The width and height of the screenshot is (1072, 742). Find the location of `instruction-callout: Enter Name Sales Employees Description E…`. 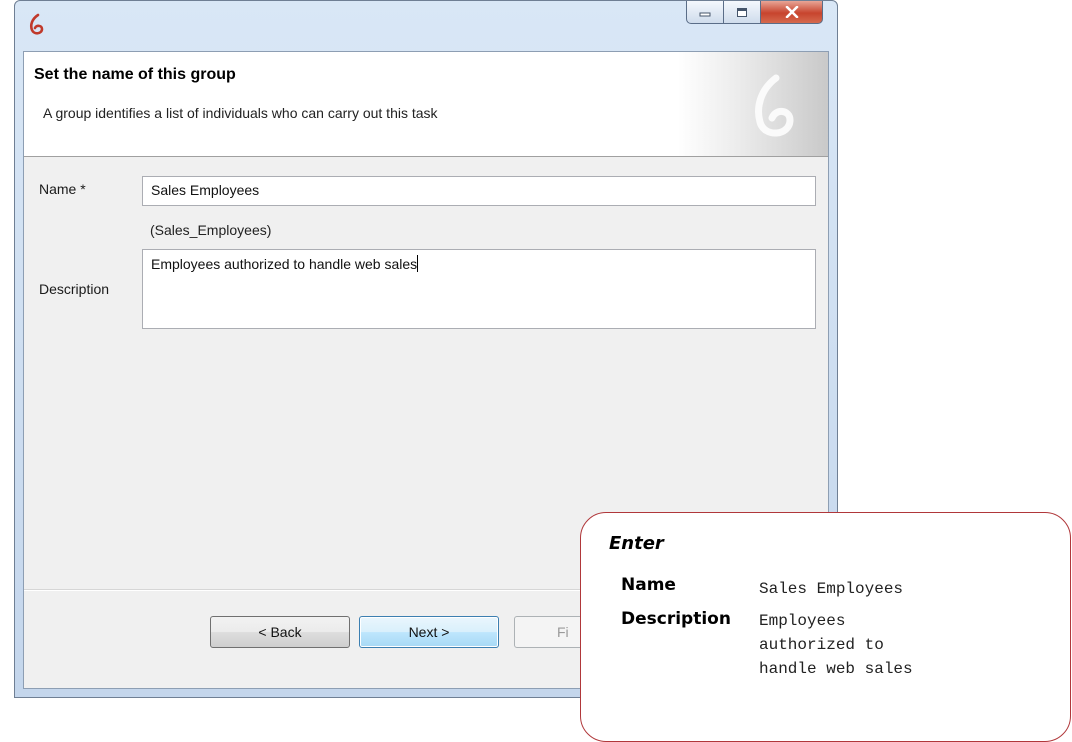

instruction-callout: Enter Name Sales Employees Description E… is located at coordinates (825, 627).